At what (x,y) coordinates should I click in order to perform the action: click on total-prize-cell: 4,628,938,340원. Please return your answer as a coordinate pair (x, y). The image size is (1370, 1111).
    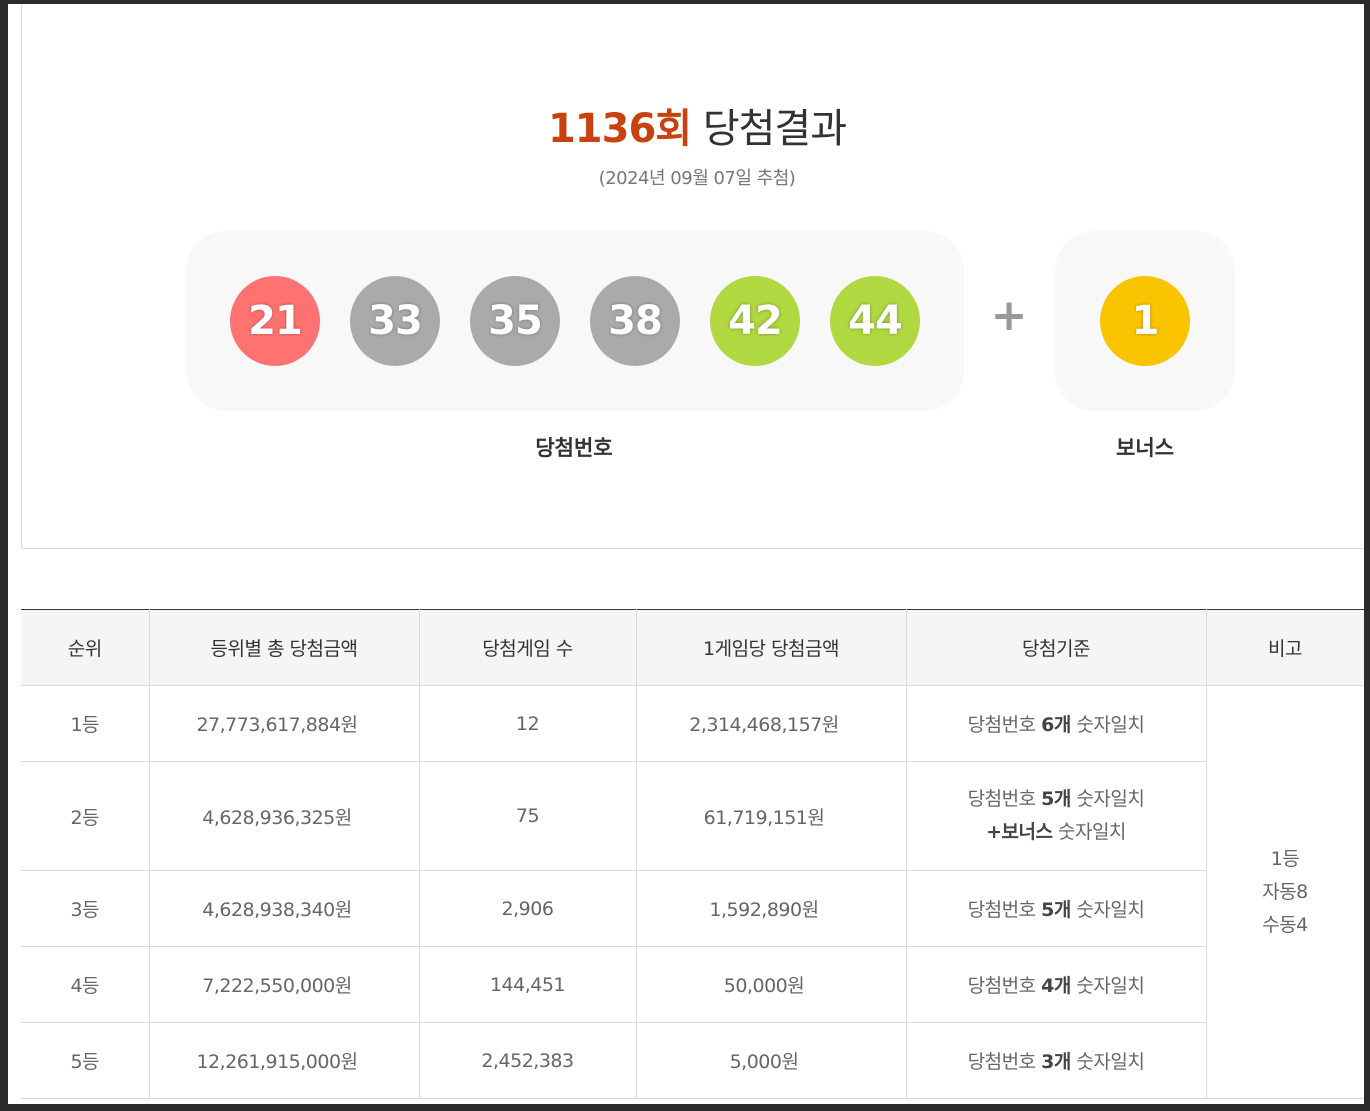
    Looking at the image, I should click on (284, 908).